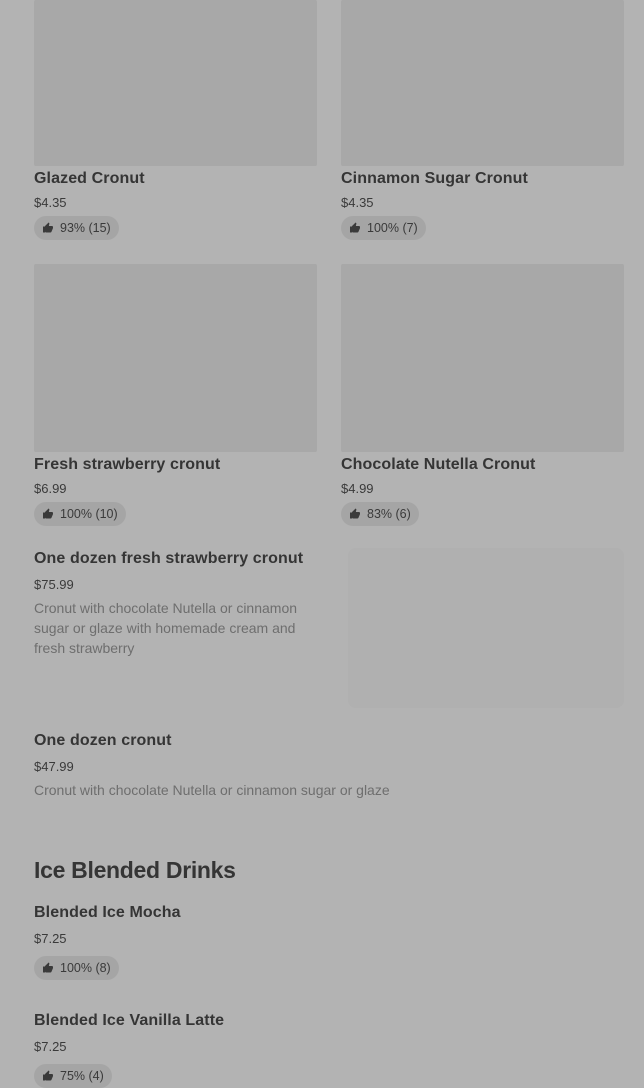 The image size is (644, 1088). What do you see at coordinates (486, 628) in the screenshot?
I see `item-image` at bounding box center [486, 628].